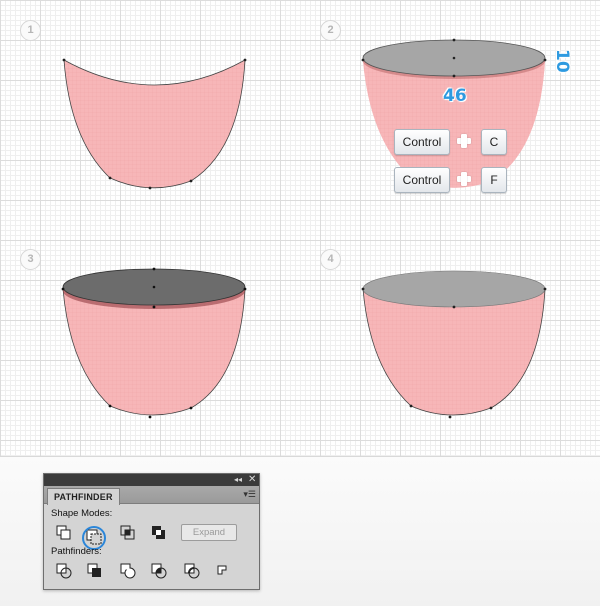  I want to click on merge-icon, so click(127, 570).